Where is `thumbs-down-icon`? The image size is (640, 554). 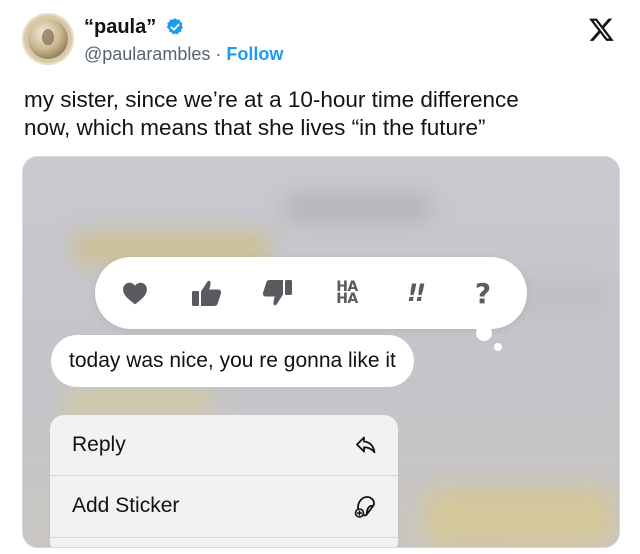
thumbs-down-icon is located at coordinates (277, 293).